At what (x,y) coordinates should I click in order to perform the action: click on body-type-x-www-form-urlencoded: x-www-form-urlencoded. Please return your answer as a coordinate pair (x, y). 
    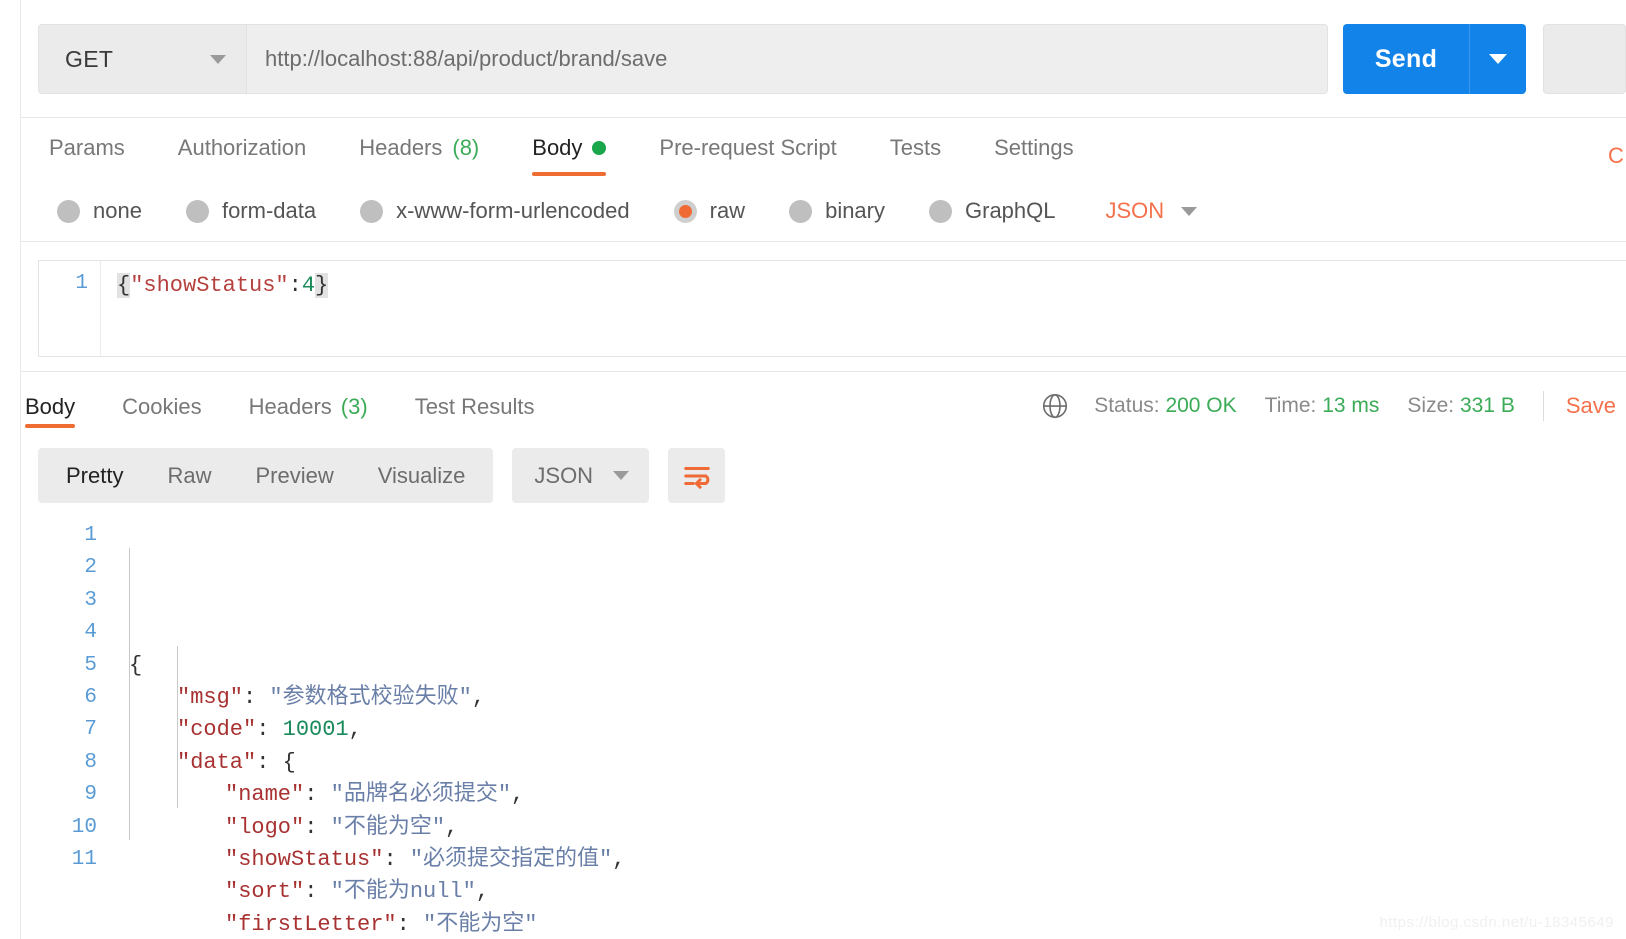
    Looking at the image, I should click on (495, 211).